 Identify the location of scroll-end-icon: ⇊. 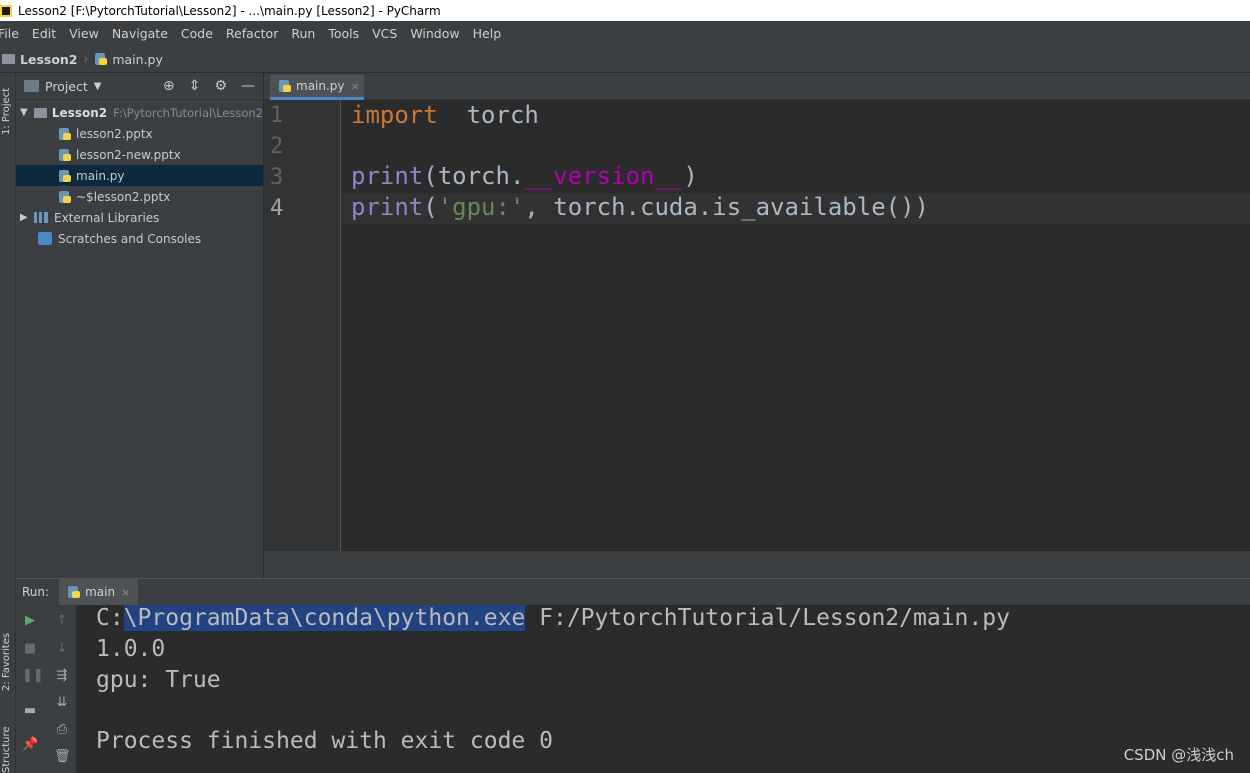
(62, 703).